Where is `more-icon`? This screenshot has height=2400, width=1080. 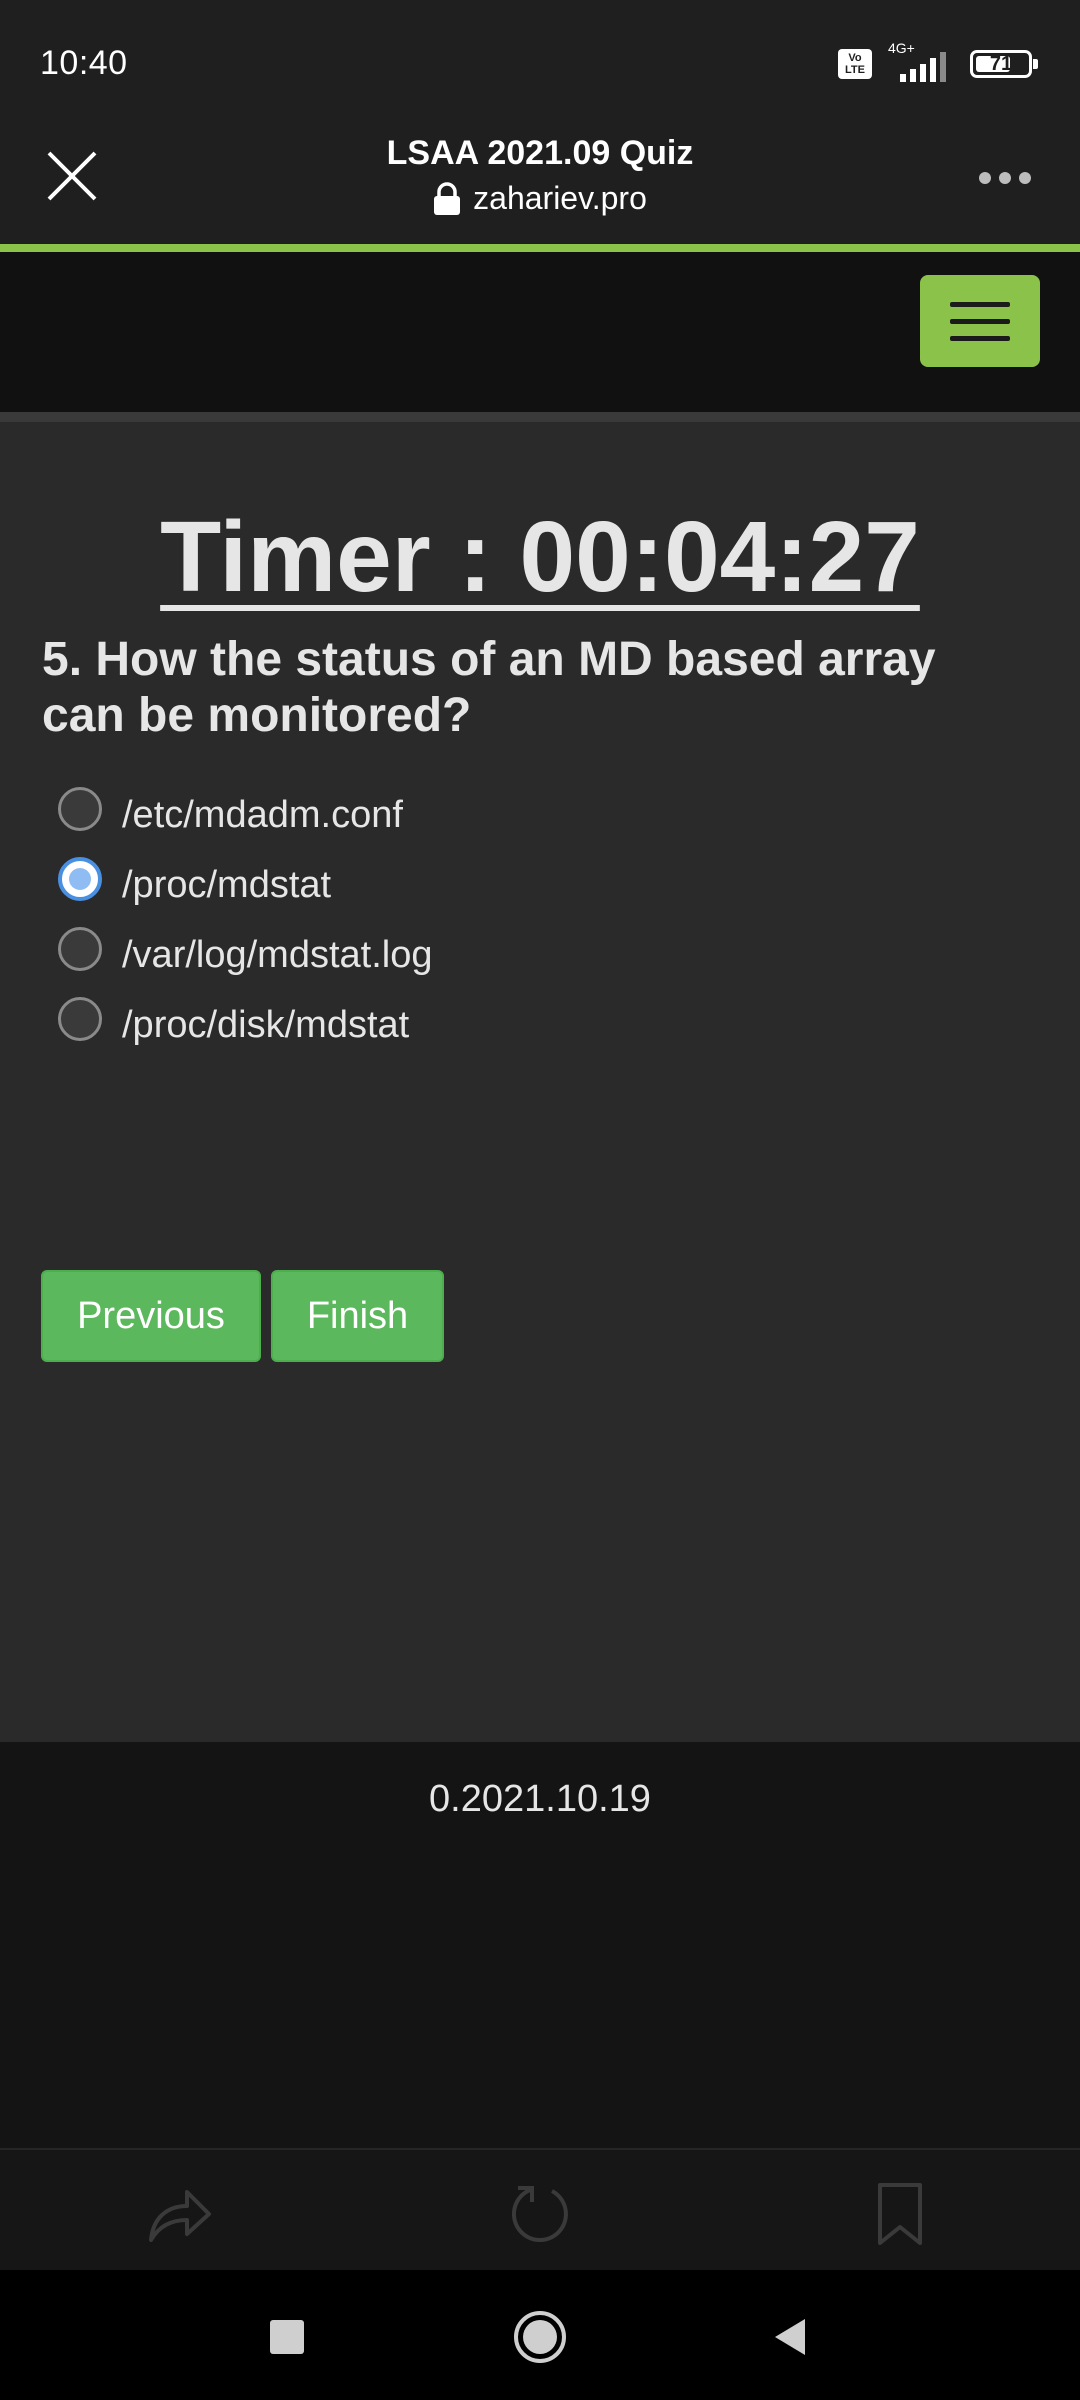 more-icon is located at coordinates (985, 178).